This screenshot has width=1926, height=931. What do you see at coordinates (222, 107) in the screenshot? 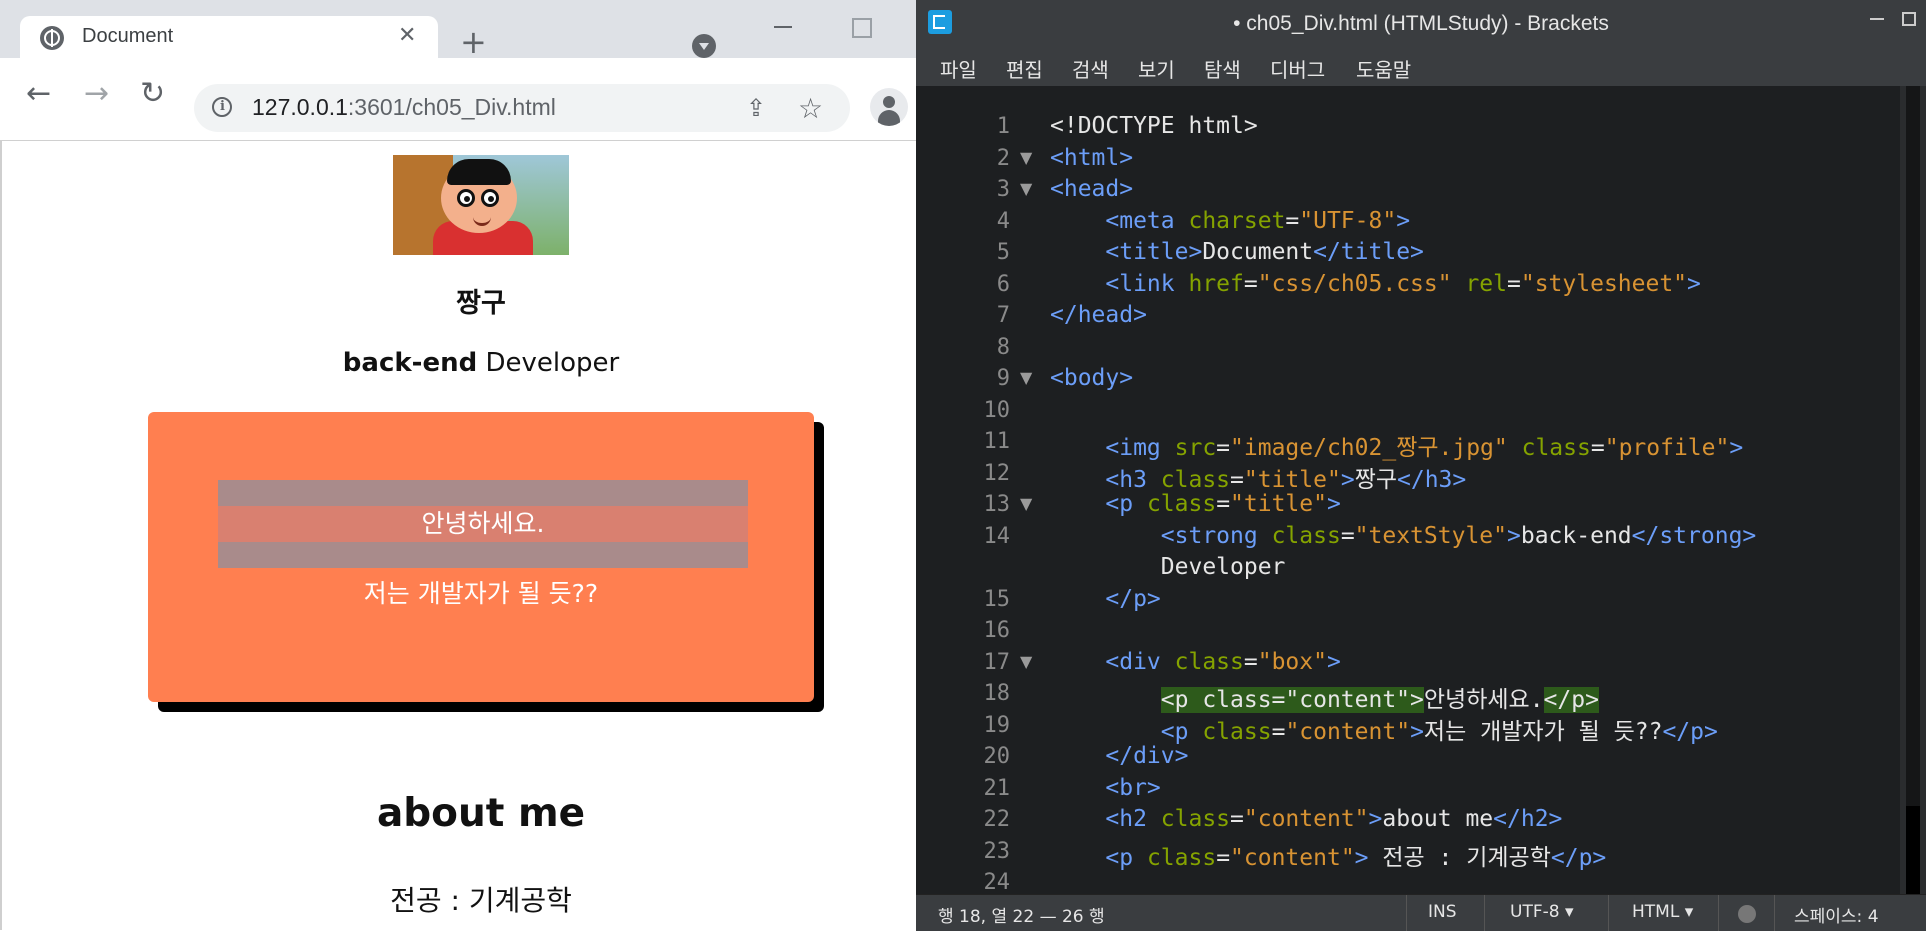
I see `info-icon` at bounding box center [222, 107].